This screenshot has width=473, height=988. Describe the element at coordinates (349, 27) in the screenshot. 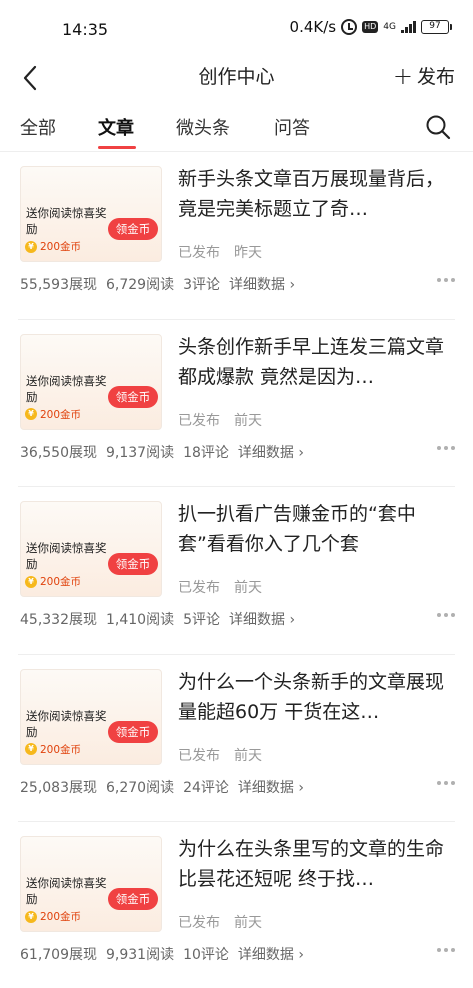

I see `alarm-icon` at that location.